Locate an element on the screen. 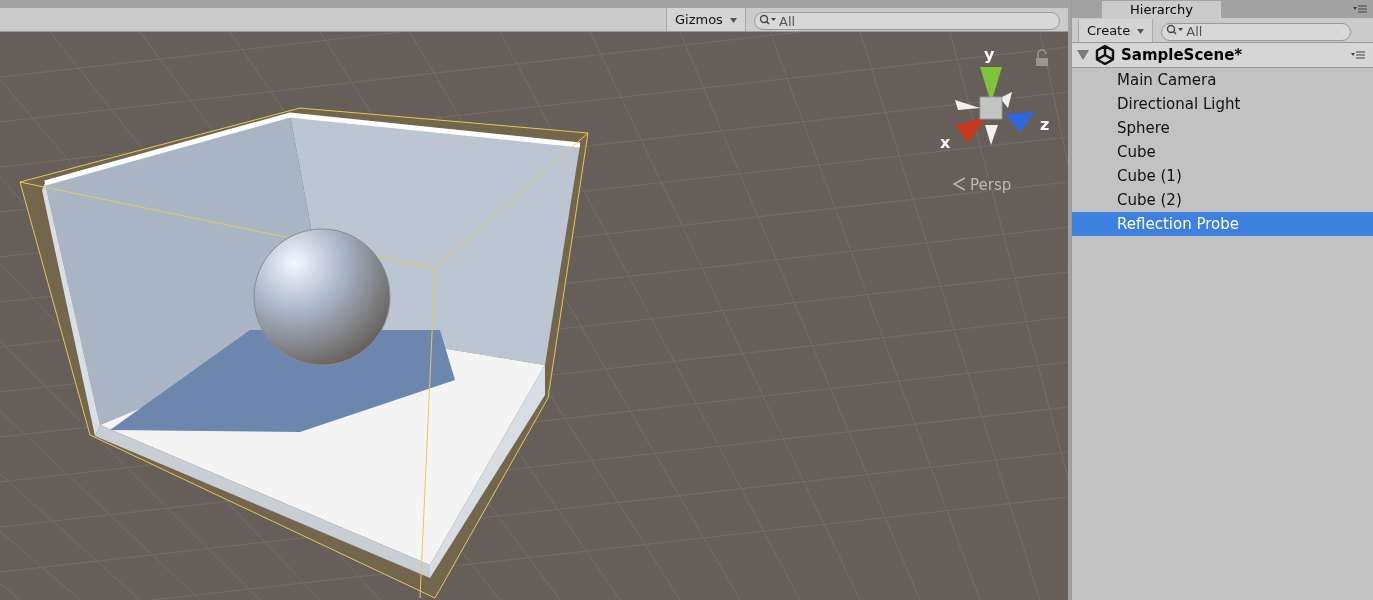 The image size is (1373, 600). hierarchy-item: Cube is located at coordinates (1222, 152).